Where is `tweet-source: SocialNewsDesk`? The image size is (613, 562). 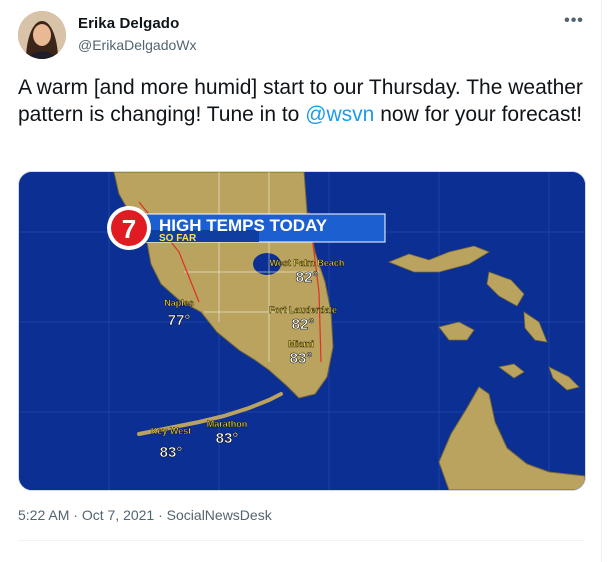
tweet-source: SocialNewsDesk is located at coordinates (219, 515).